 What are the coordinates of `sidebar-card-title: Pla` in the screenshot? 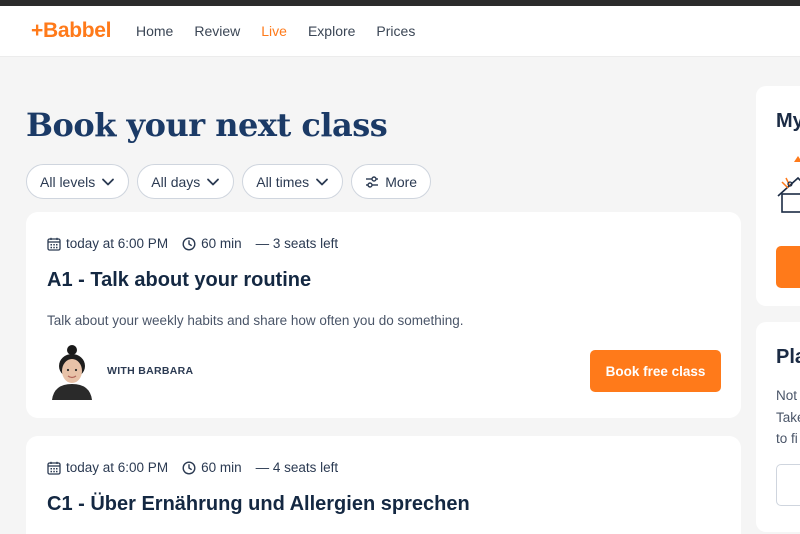 It's located at (788, 357).